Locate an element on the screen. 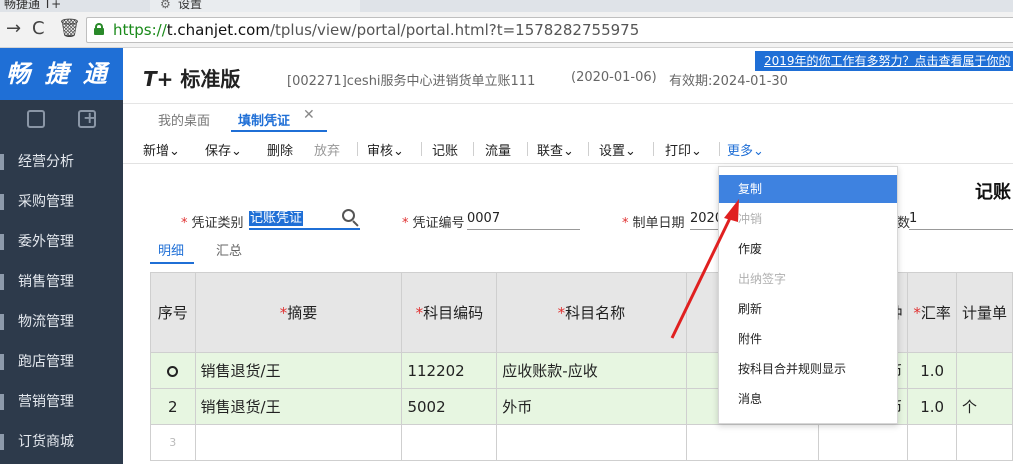 The image size is (1013, 464). post-button: 记账 is located at coordinates (445, 149).